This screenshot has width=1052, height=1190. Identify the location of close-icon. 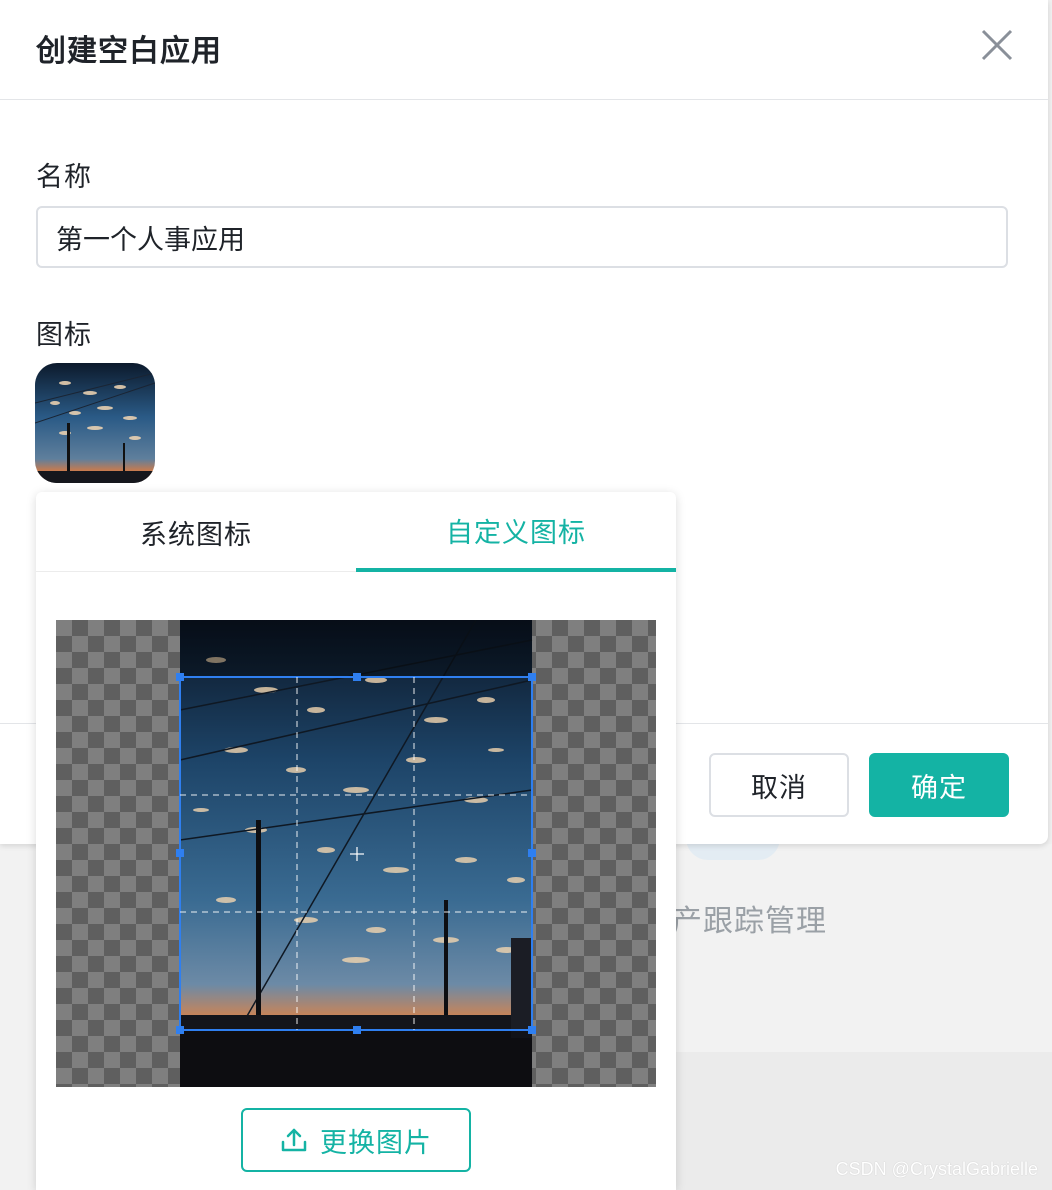
(997, 45).